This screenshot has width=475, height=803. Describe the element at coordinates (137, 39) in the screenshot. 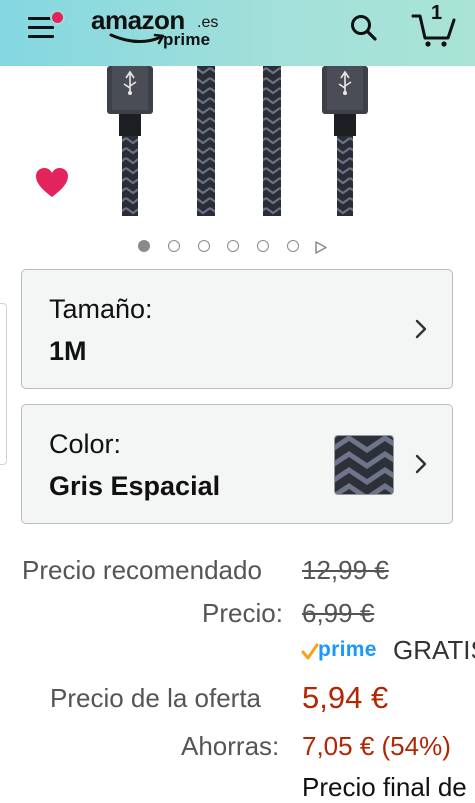

I see `smile-arrow-icon` at that location.